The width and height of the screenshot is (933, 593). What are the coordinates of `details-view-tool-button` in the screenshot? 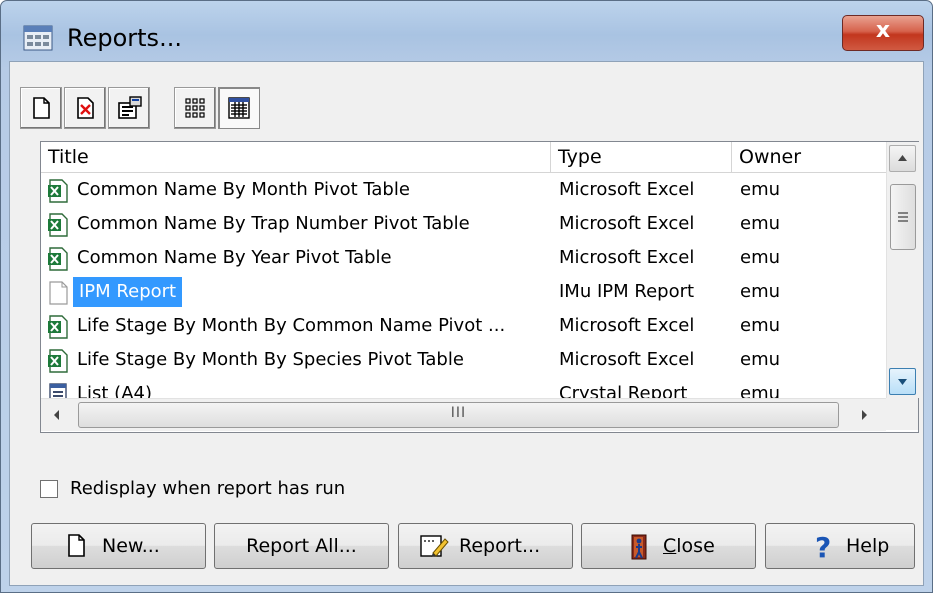 It's located at (239, 108).